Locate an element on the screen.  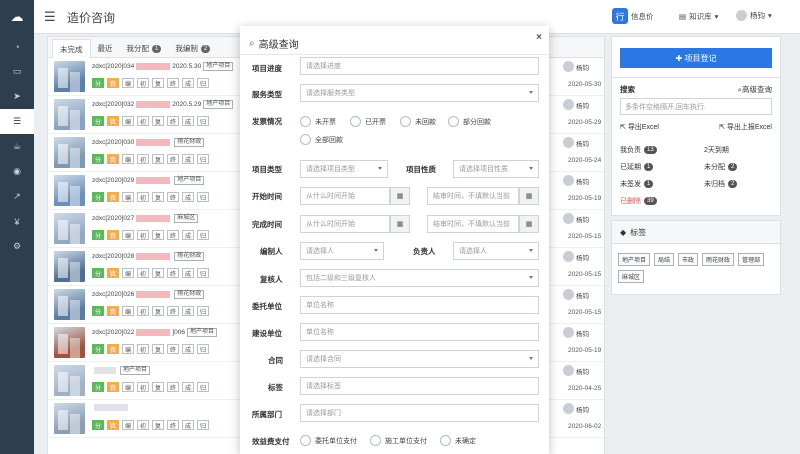
messages-button: 行 信息价 is located at coordinates (633, 16).